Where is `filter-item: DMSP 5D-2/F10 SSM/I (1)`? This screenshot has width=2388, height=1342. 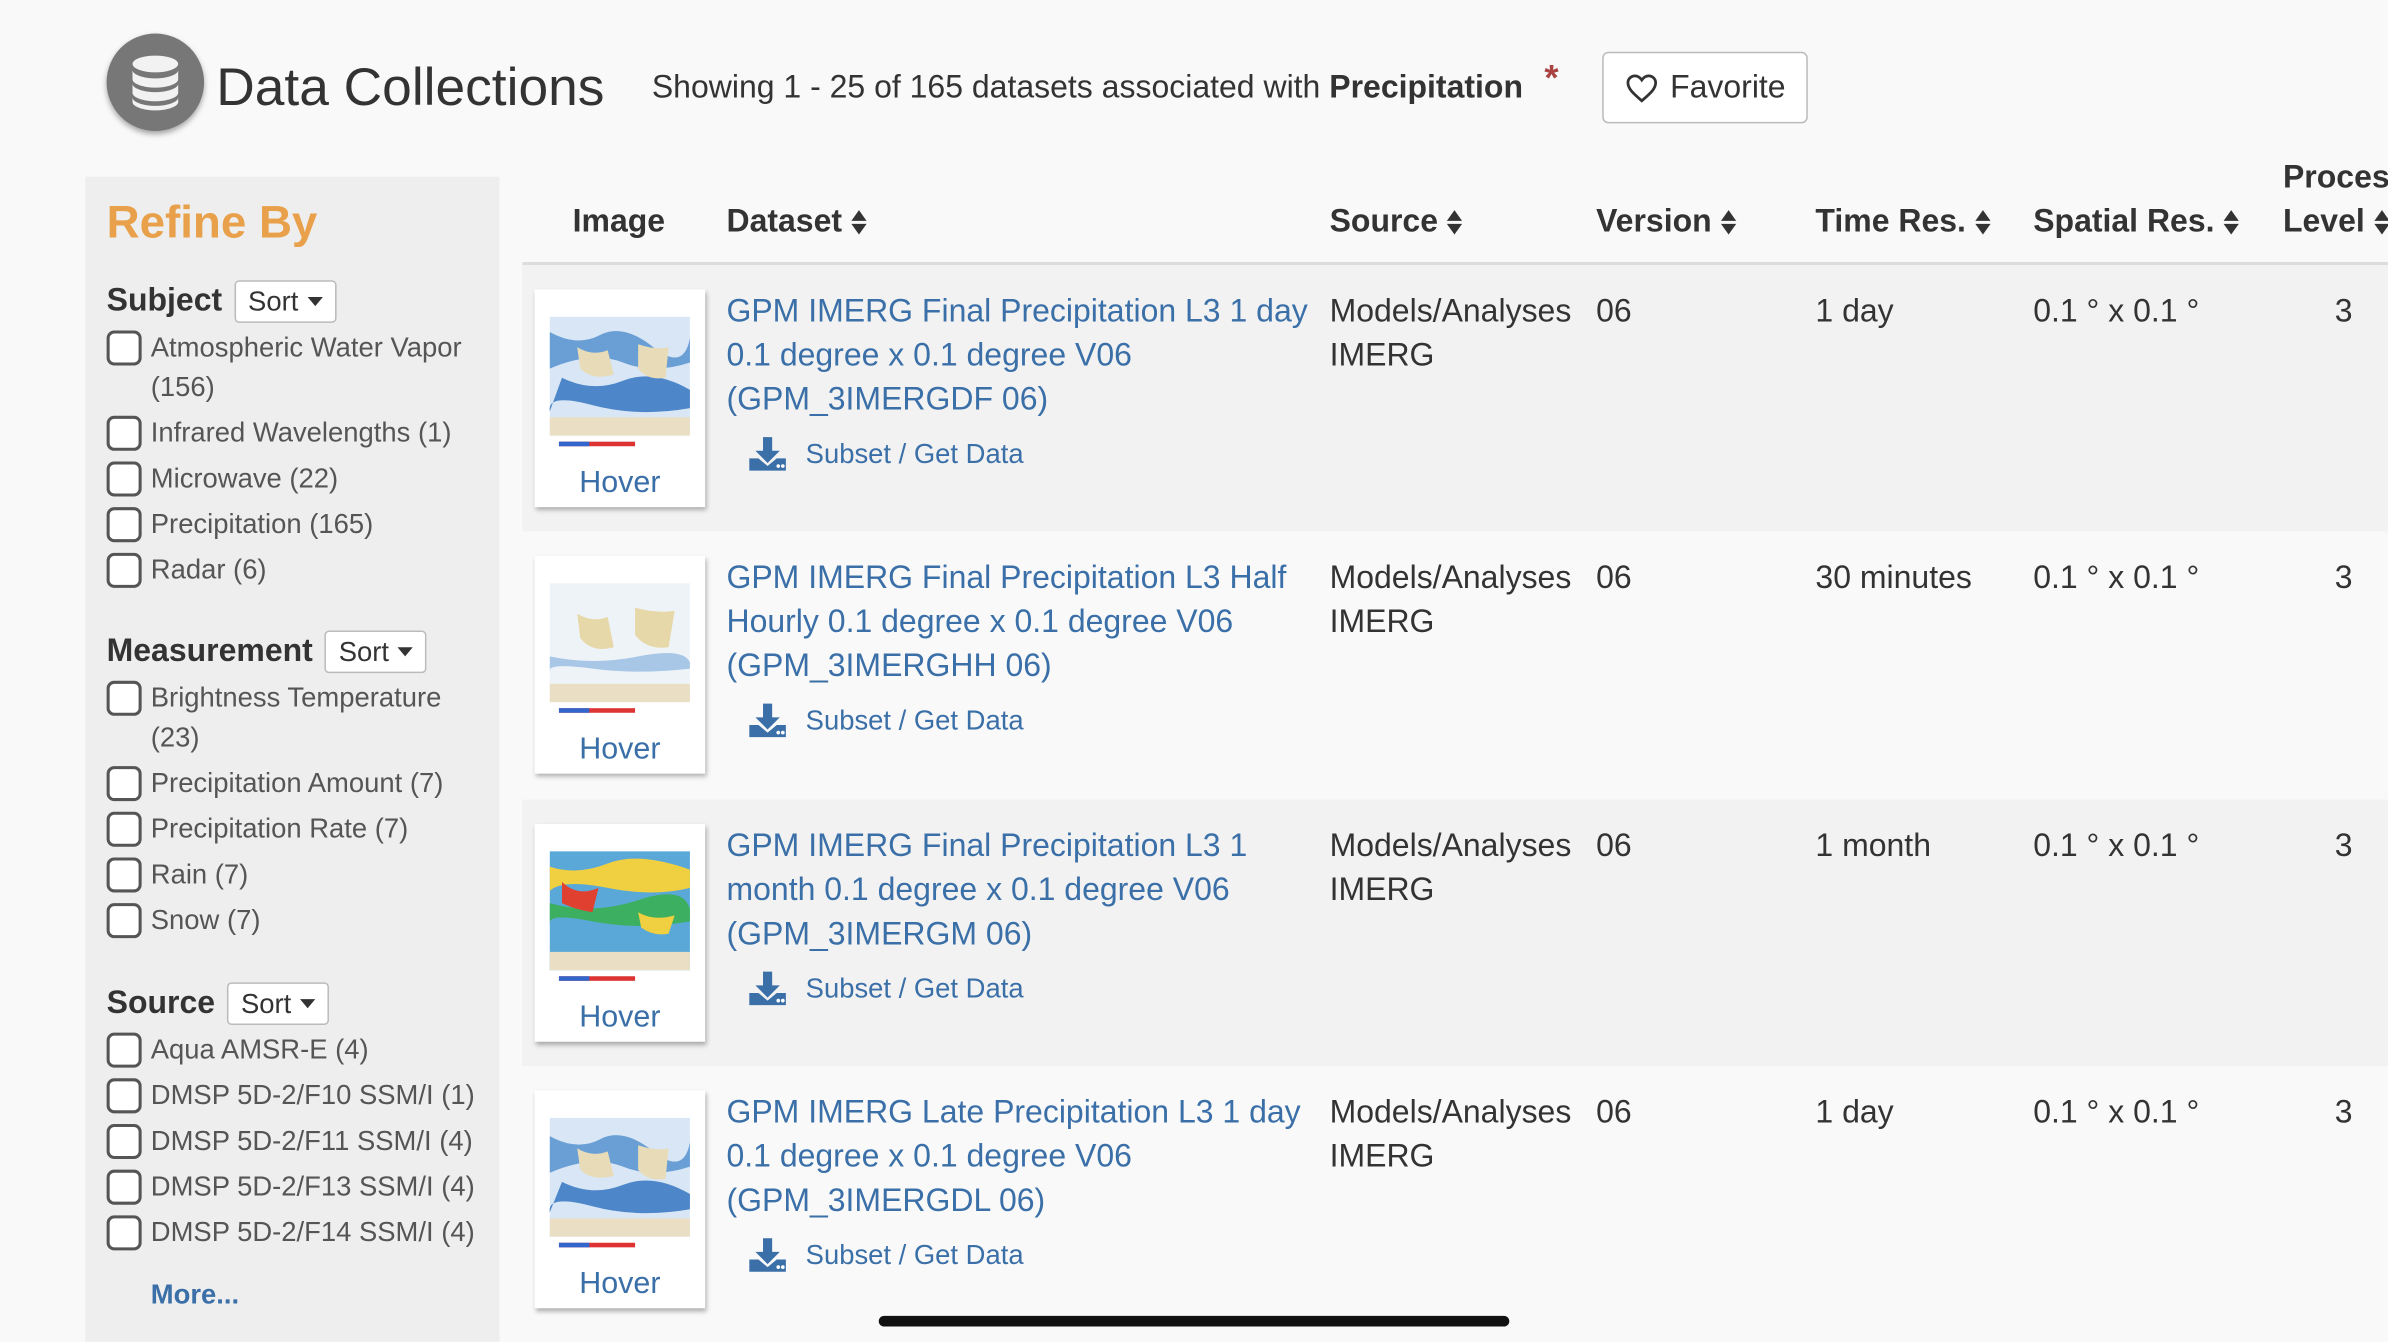 filter-item: DMSP 5D-2/F10 SSM/I (1) is located at coordinates (297, 1095).